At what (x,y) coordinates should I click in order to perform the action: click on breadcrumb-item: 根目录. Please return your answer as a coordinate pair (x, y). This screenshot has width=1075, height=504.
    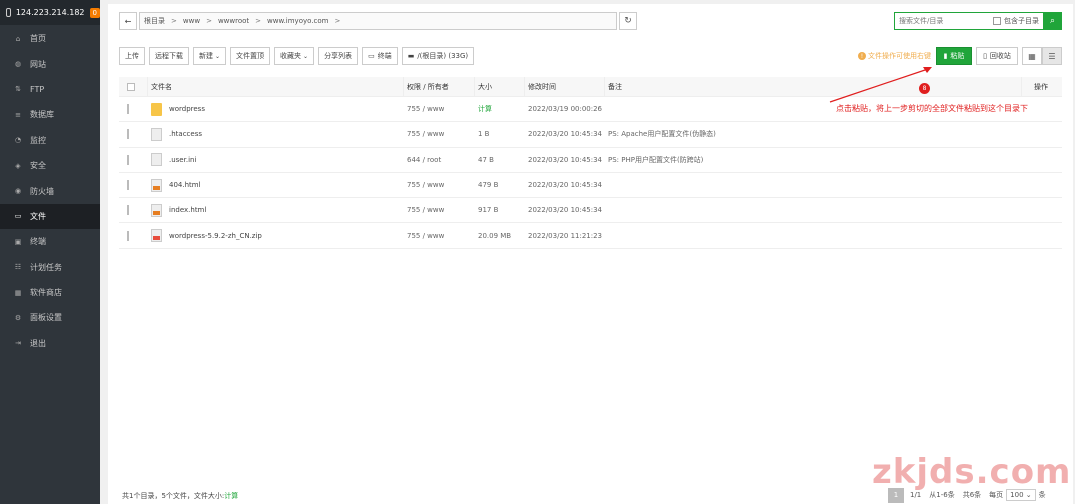
    Looking at the image, I should click on (154, 21).